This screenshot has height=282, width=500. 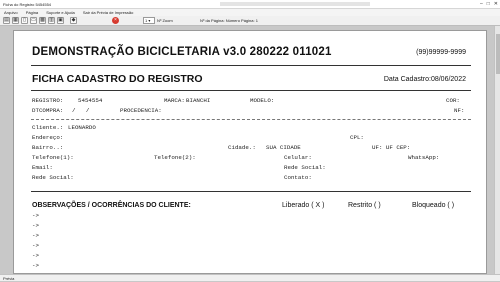 I want to click on telefone2-label: Telefone(2):, so click(x=175, y=157).